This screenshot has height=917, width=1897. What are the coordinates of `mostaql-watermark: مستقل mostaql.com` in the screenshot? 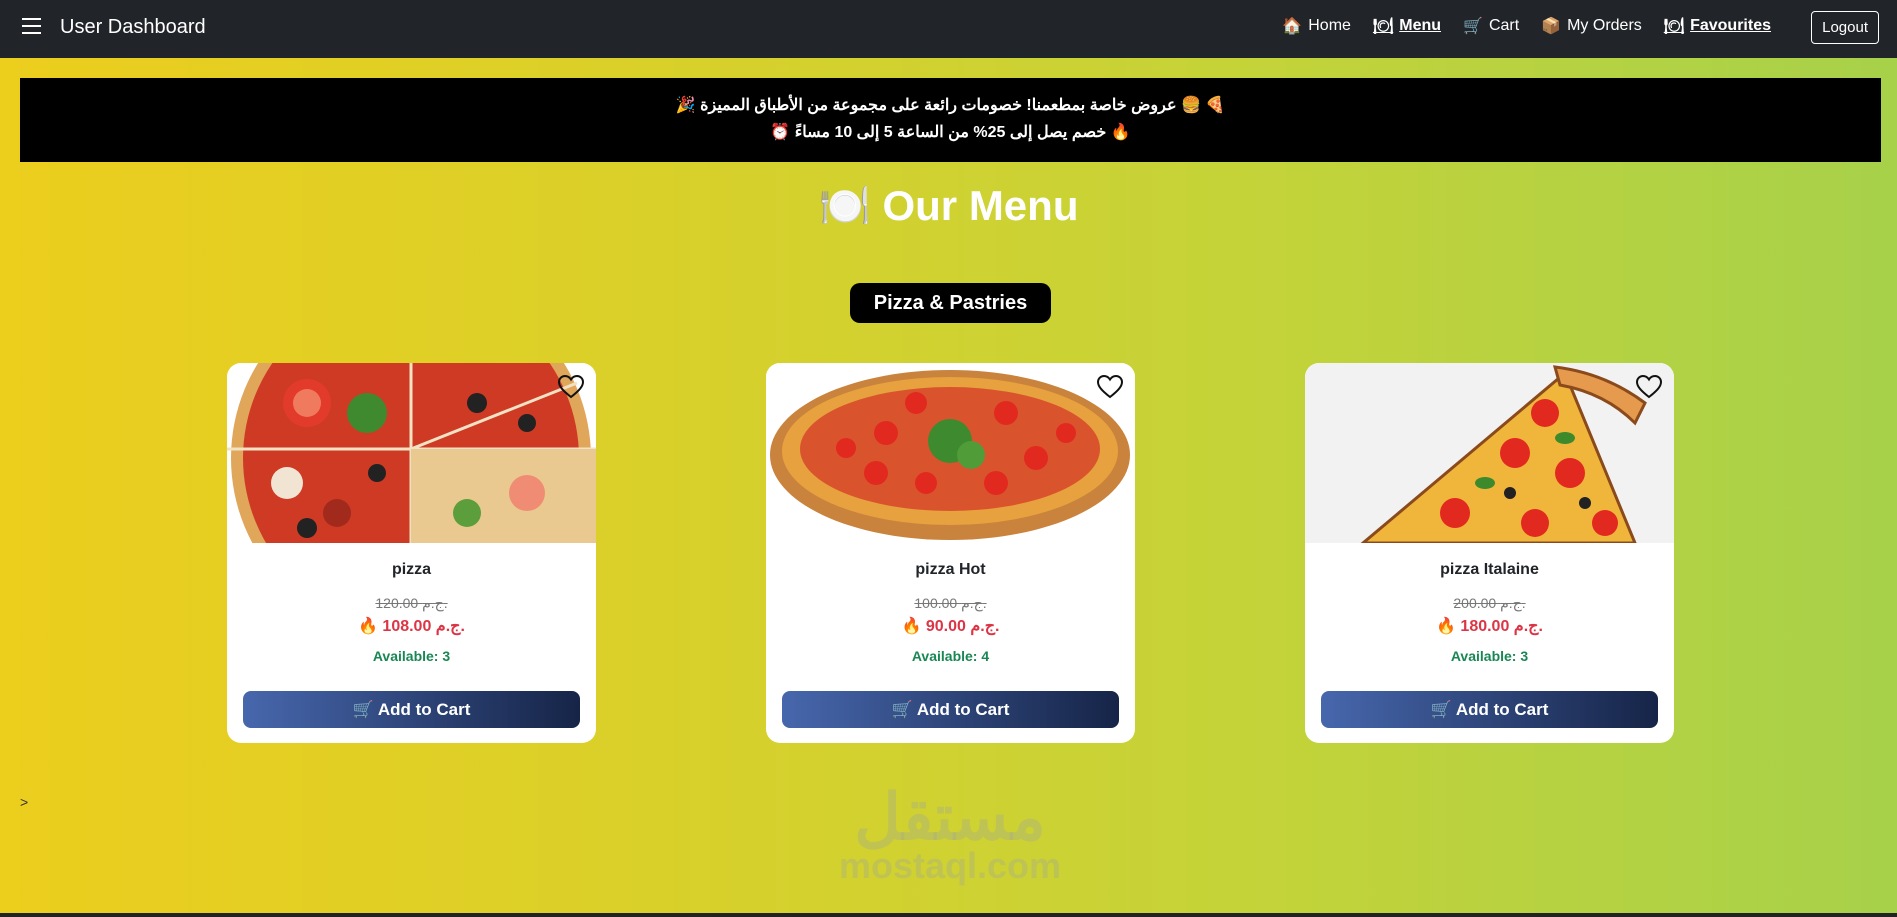 It's located at (950, 833).